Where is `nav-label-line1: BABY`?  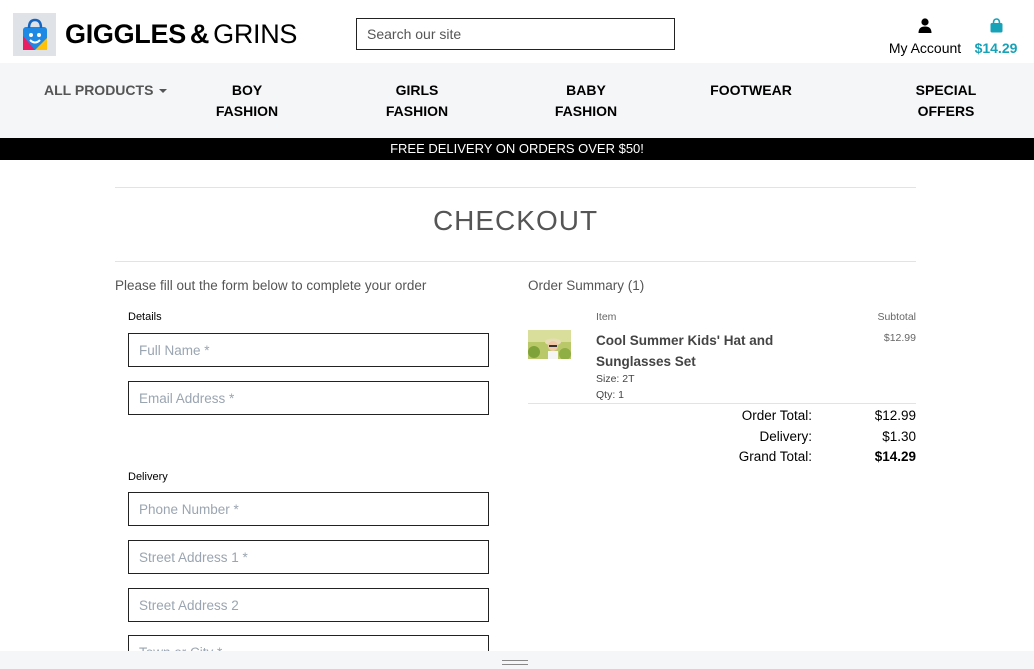
nav-label-line1: BABY is located at coordinates (586, 90).